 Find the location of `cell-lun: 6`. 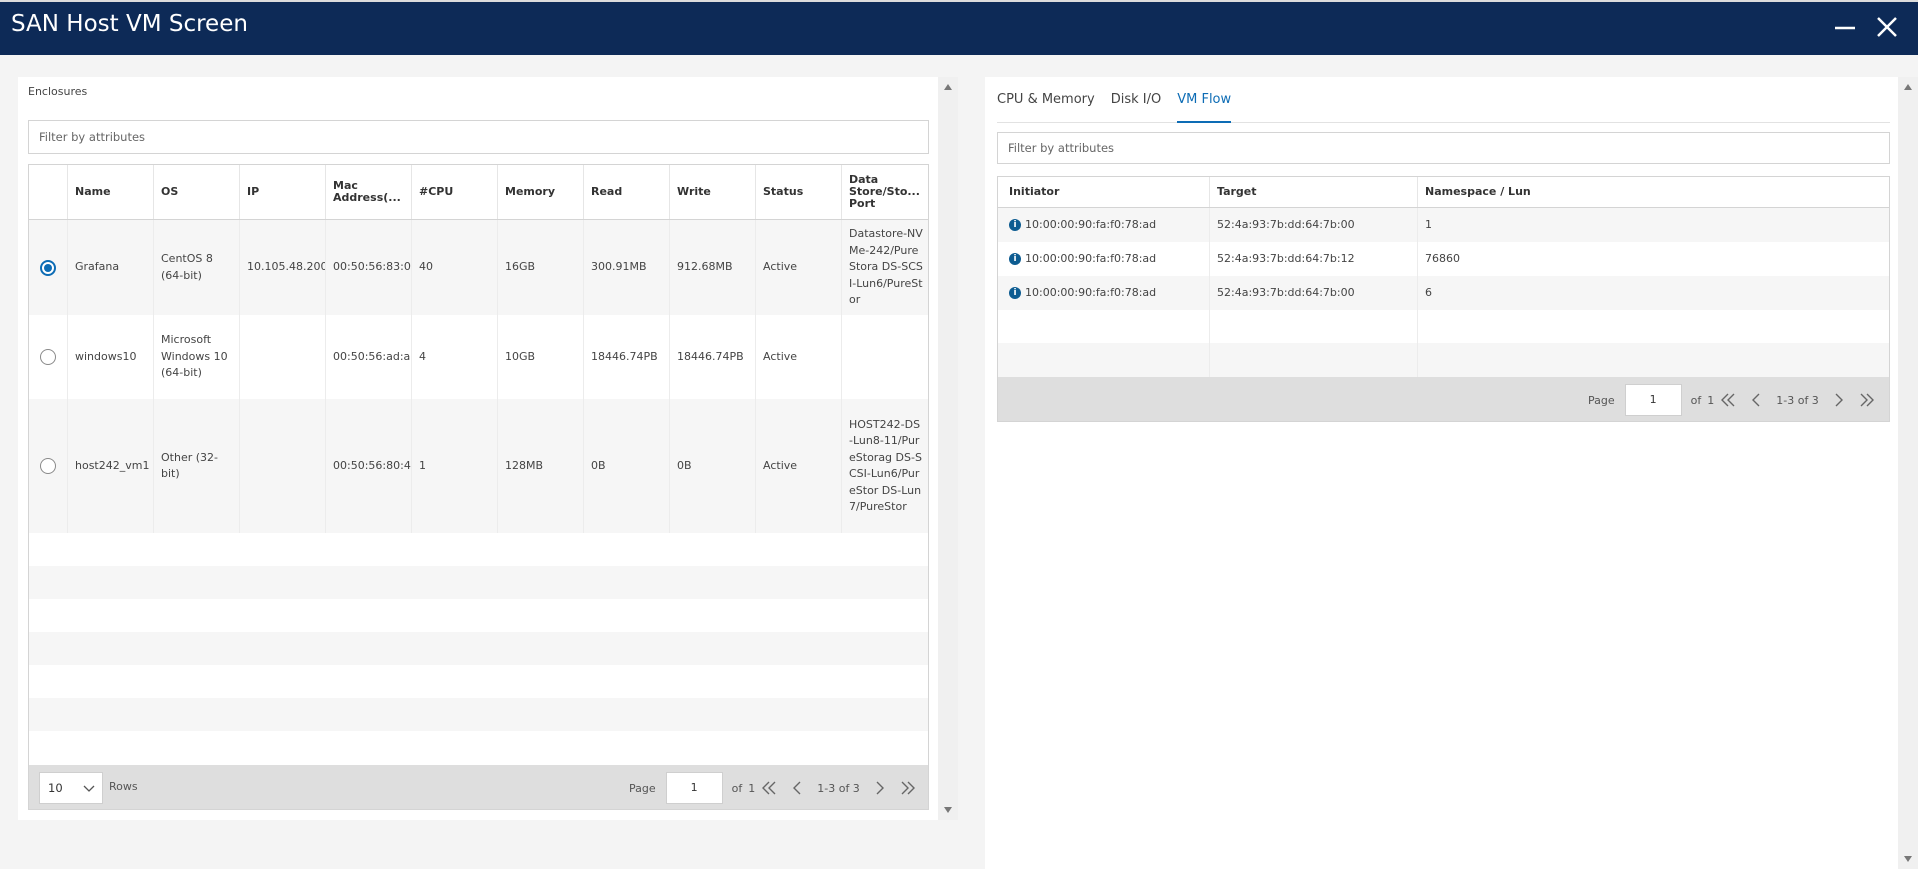

cell-lun: 6 is located at coordinates (1653, 293).